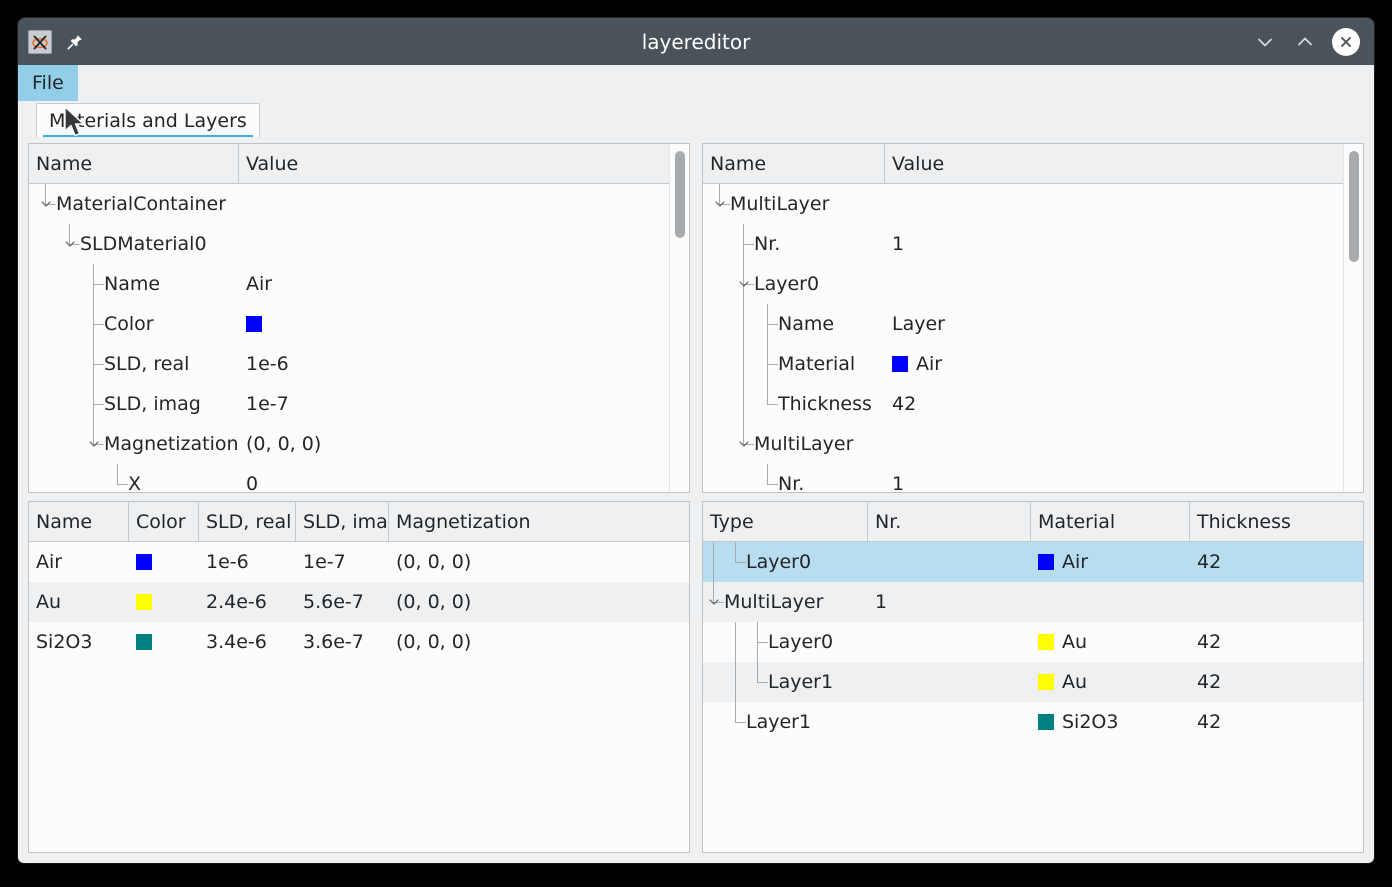 The width and height of the screenshot is (1392, 887). What do you see at coordinates (785, 602) in the screenshot?
I see `layers-table-type-cell: MultiLayer` at bounding box center [785, 602].